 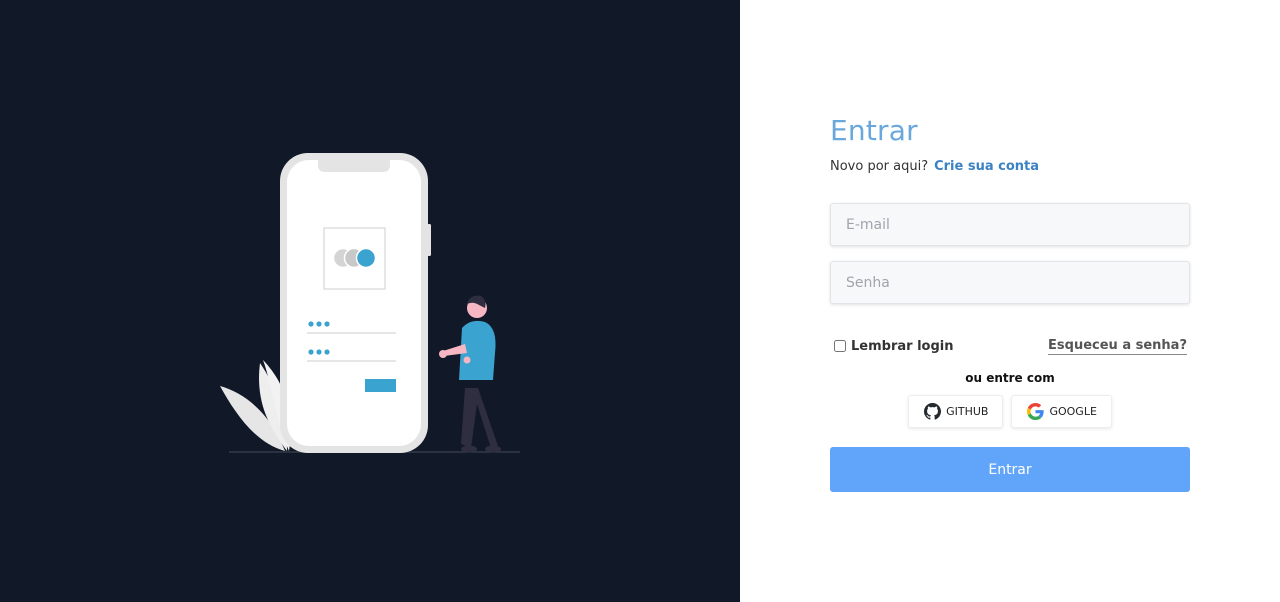 What do you see at coordinates (1010, 346) in the screenshot?
I see `options-row: Lembrar login Esqueceu a senha?` at bounding box center [1010, 346].